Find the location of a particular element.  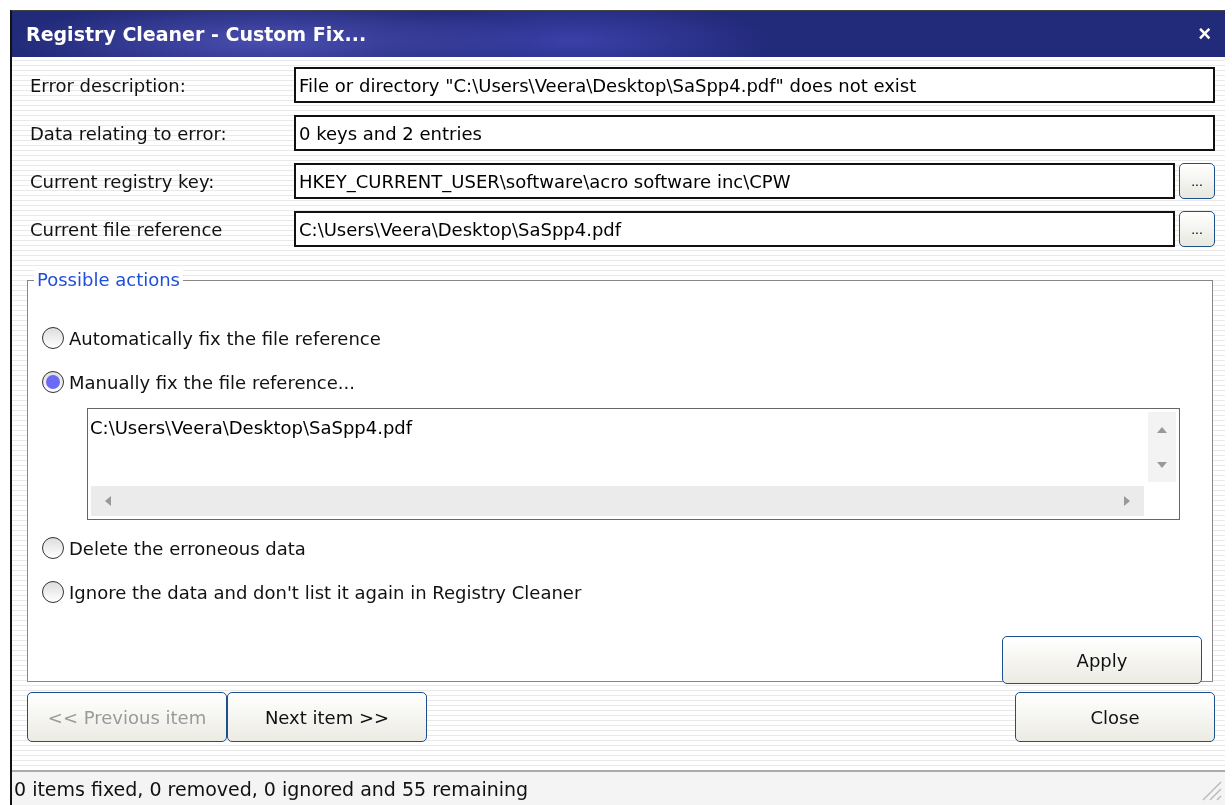

field-label: Data relating to error: is located at coordinates (128, 133).